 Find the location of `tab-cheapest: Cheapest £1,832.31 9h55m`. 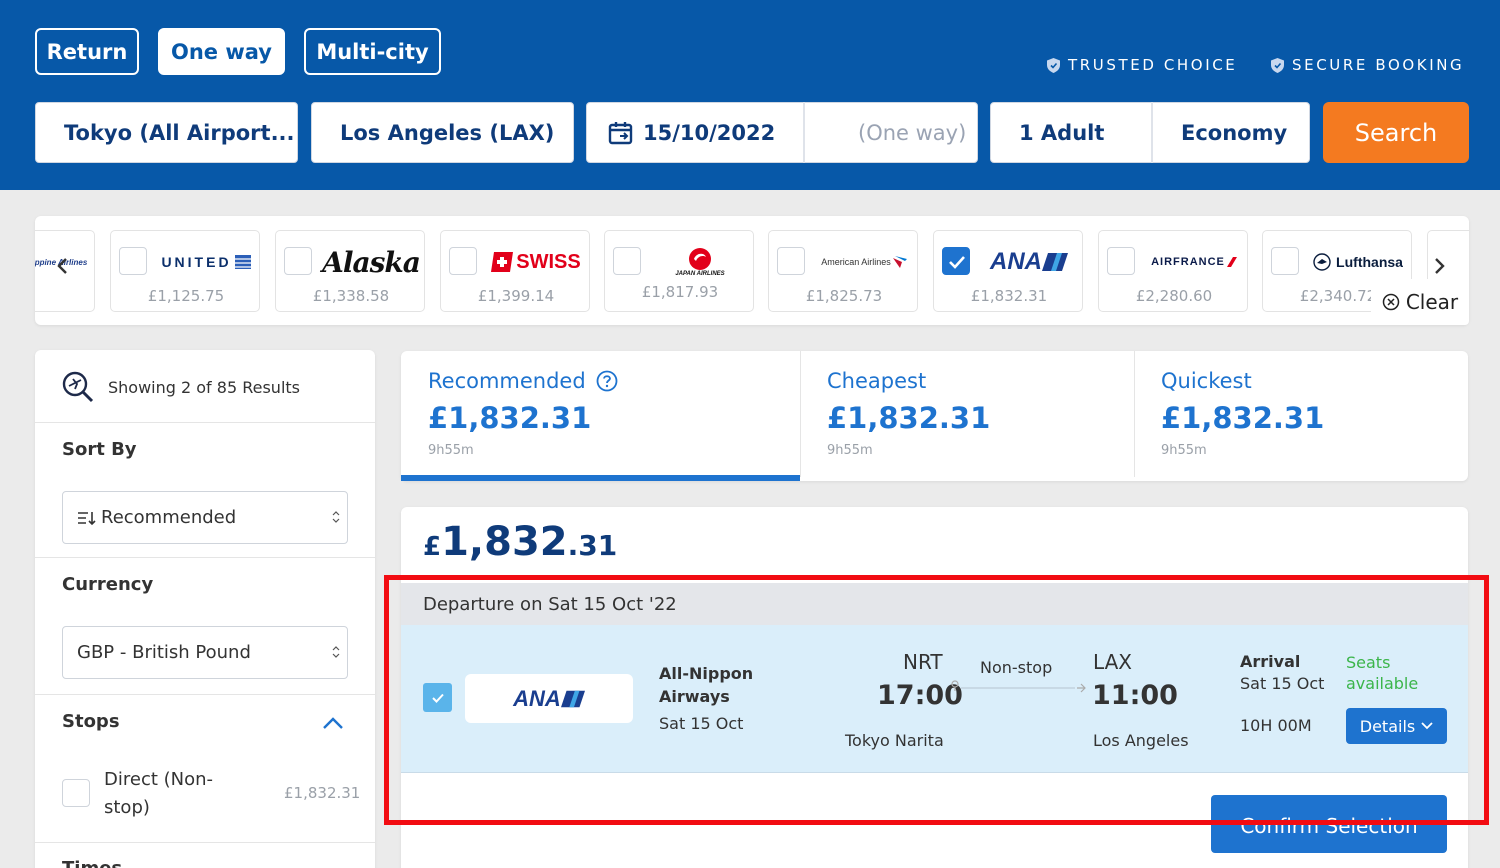

tab-cheapest: Cheapest £1,832.31 9h55m is located at coordinates (967, 416).